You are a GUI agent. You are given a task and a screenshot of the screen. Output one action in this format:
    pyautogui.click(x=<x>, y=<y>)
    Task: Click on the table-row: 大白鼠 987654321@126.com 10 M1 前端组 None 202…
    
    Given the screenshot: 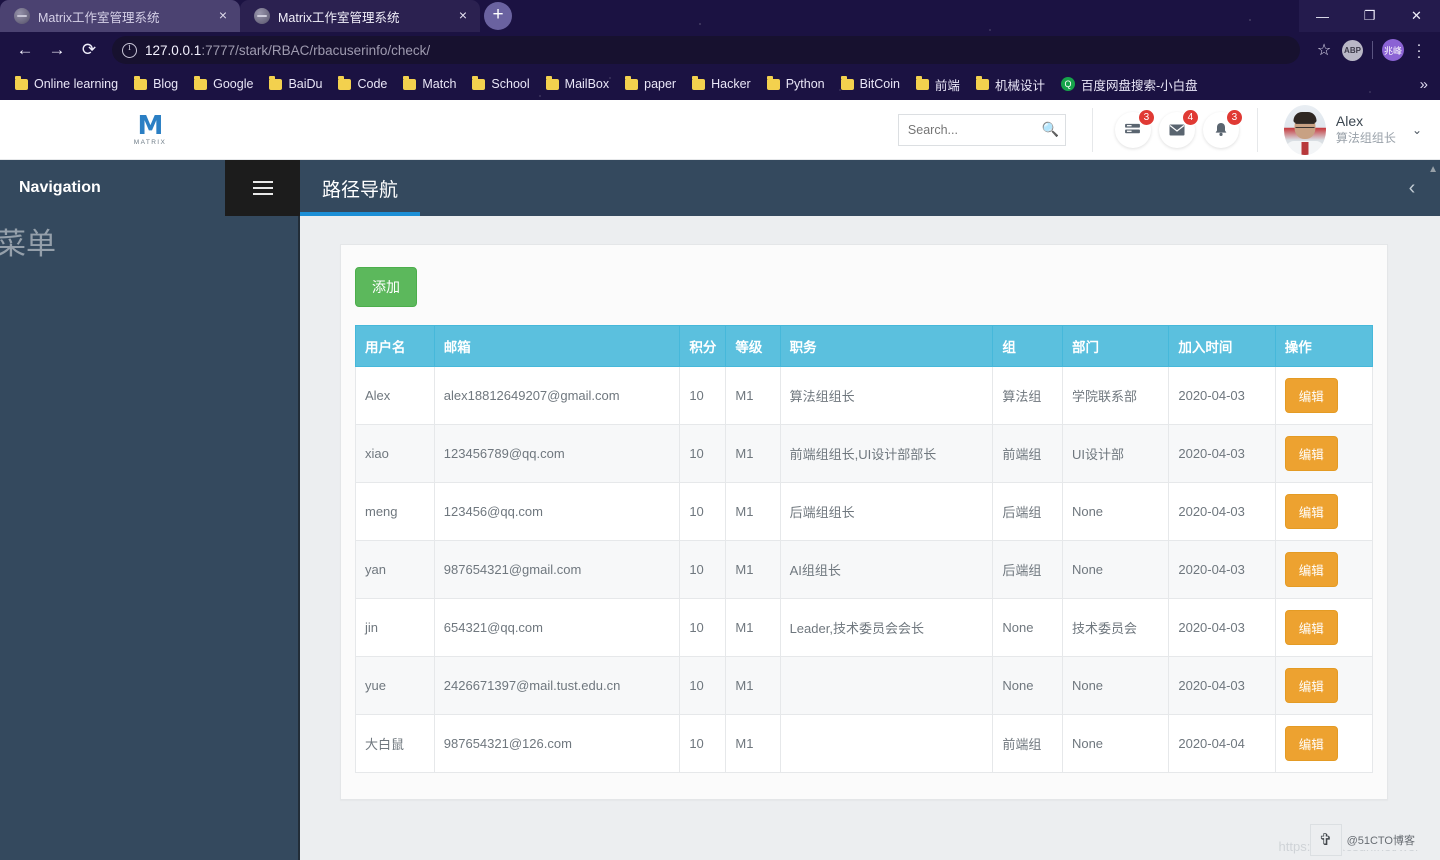 What is the action you would take?
    pyautogui.click(x=864, y=743)
    